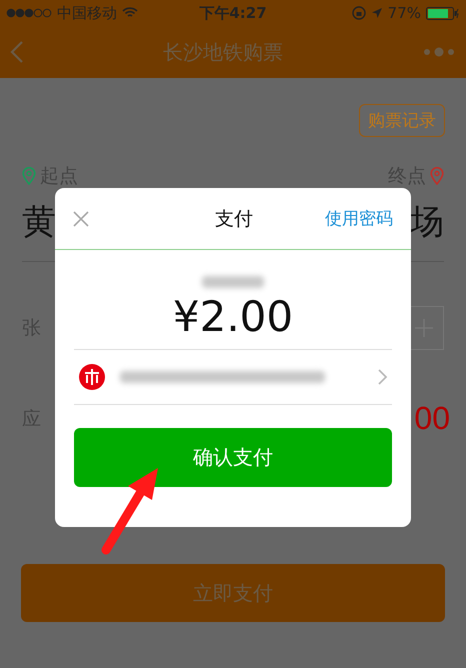 This screenshot has height=668, width=466. What do you see at coordinates (233, 316) in the screenshot?
I see `payment-amount: ¥2.00` at bounding box center [233, 316].